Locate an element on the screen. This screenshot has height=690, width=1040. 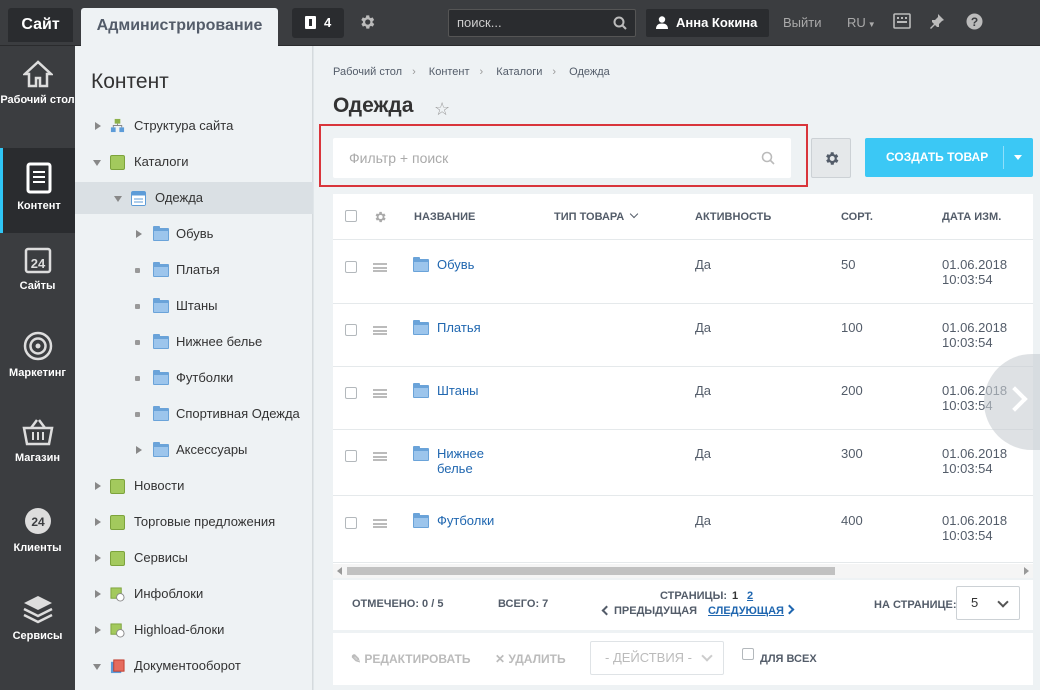
row-name-link: Футболки is located at coordinates (465, 520).